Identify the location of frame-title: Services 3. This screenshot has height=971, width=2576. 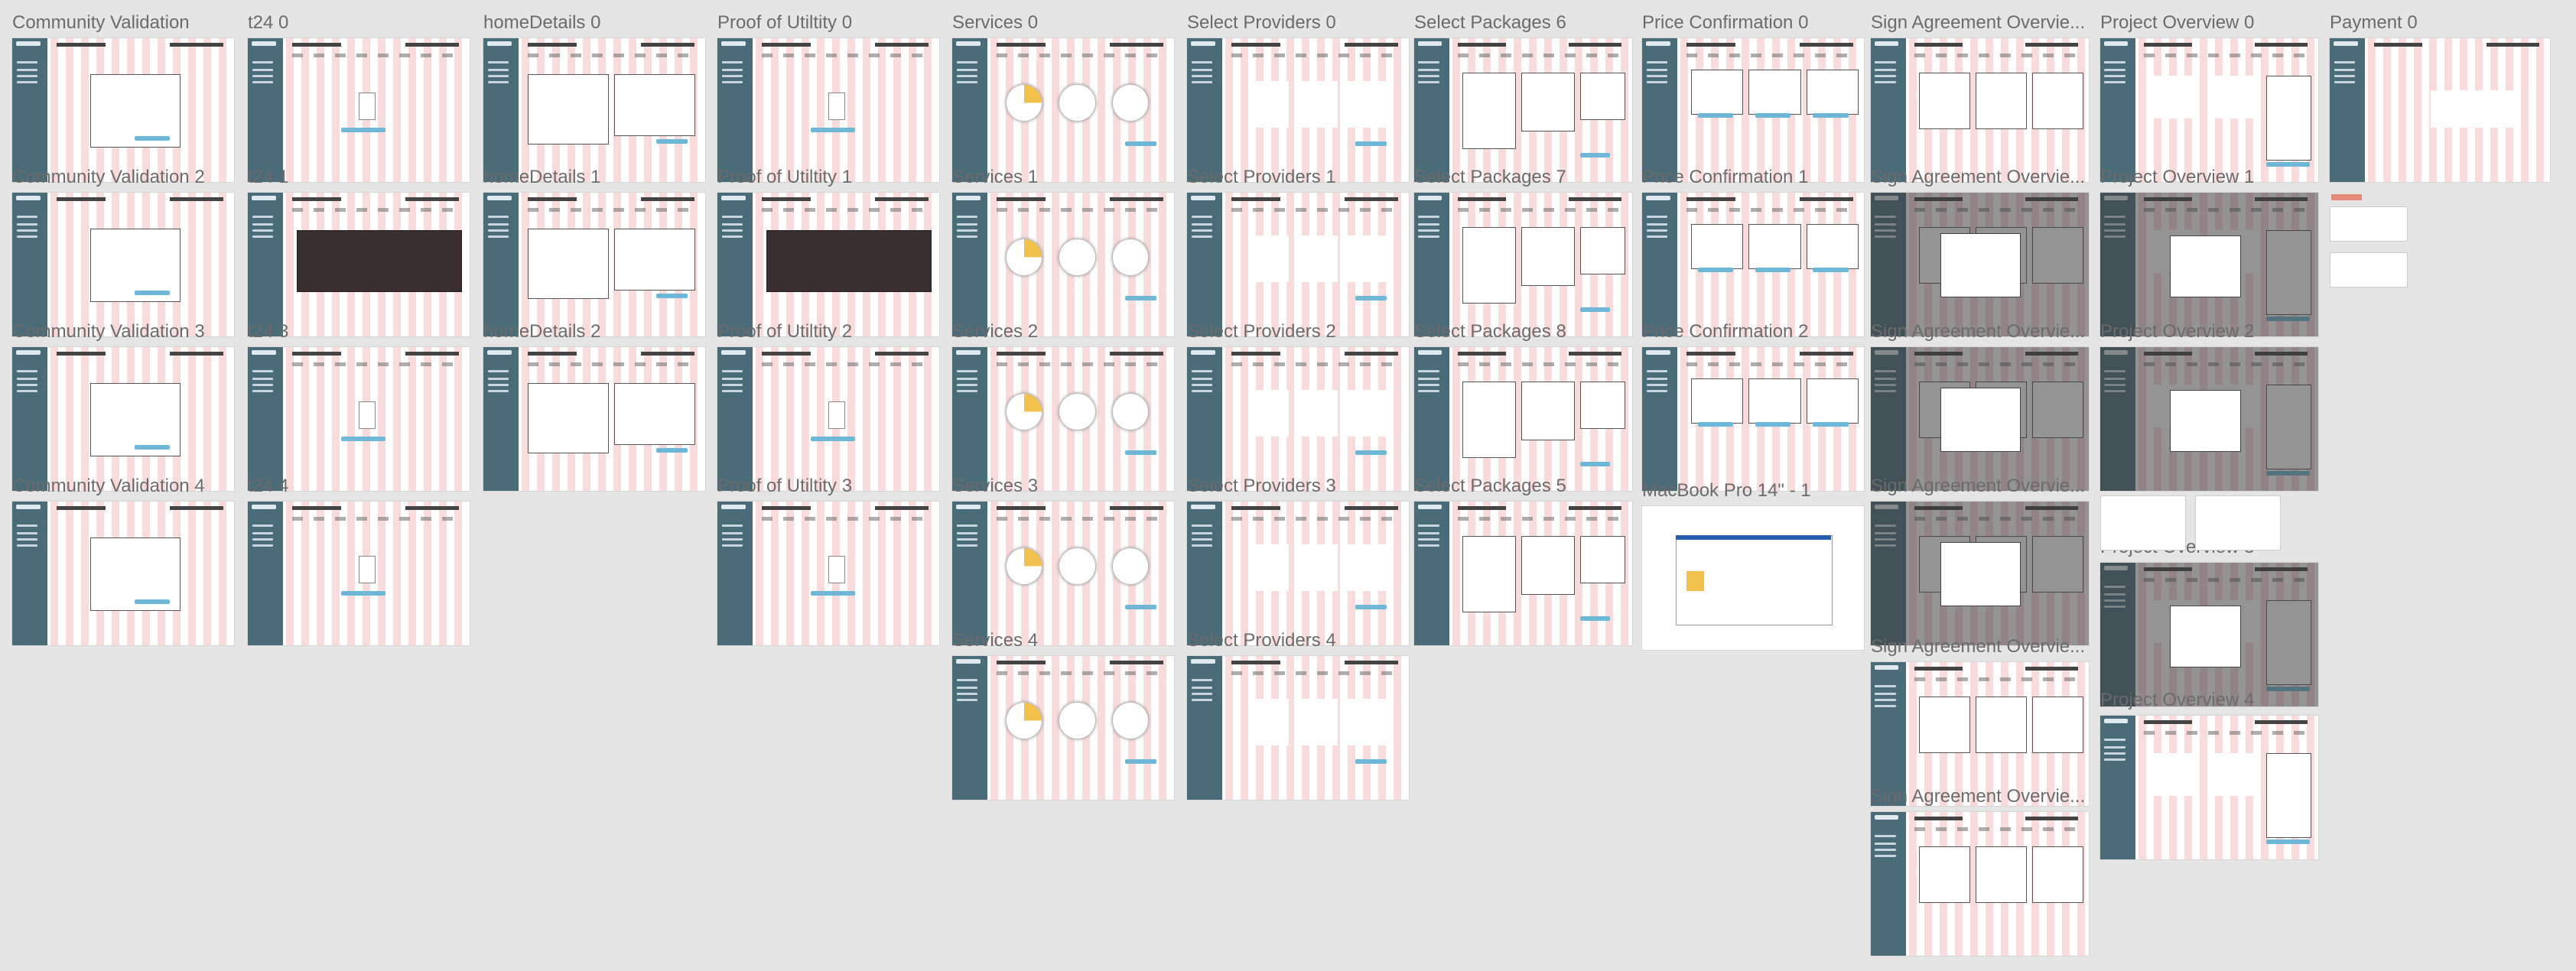
(995, 487).